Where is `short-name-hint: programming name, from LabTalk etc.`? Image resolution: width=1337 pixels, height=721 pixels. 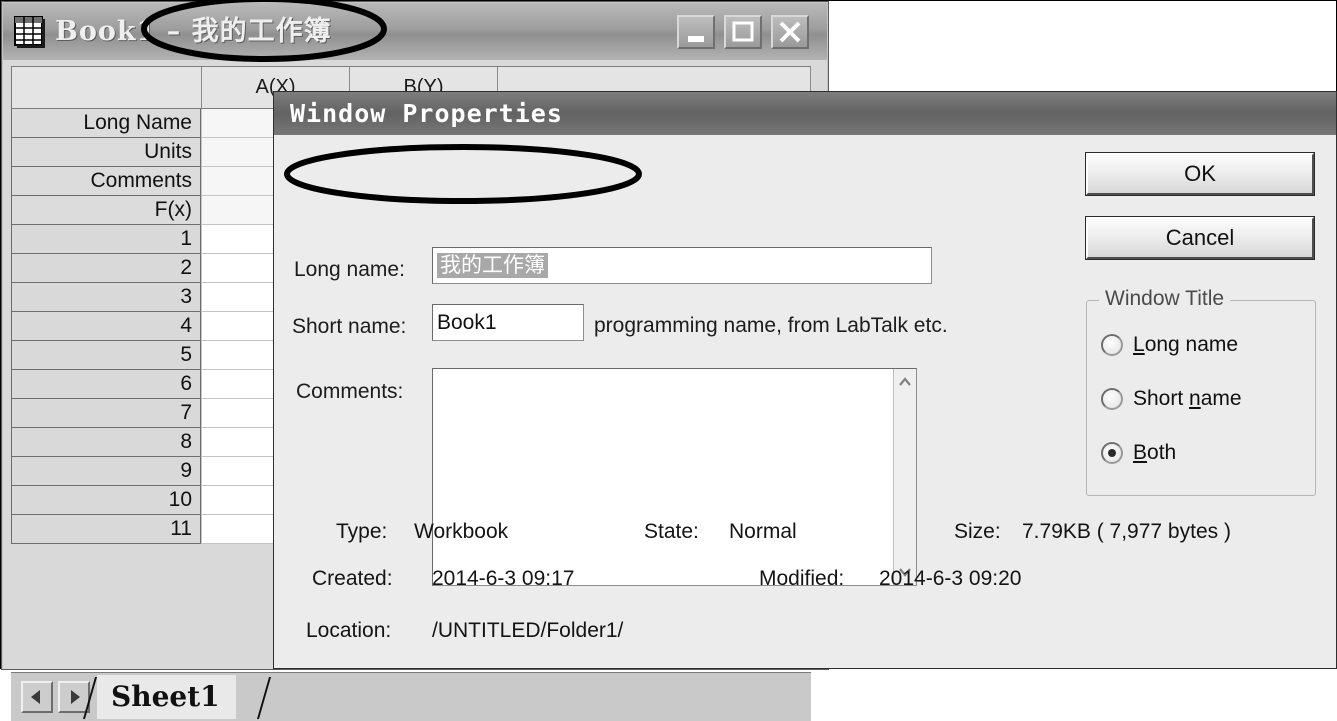 short-name-hint: programming name, from LabTalk etc. is located at coordinates (771, 325).